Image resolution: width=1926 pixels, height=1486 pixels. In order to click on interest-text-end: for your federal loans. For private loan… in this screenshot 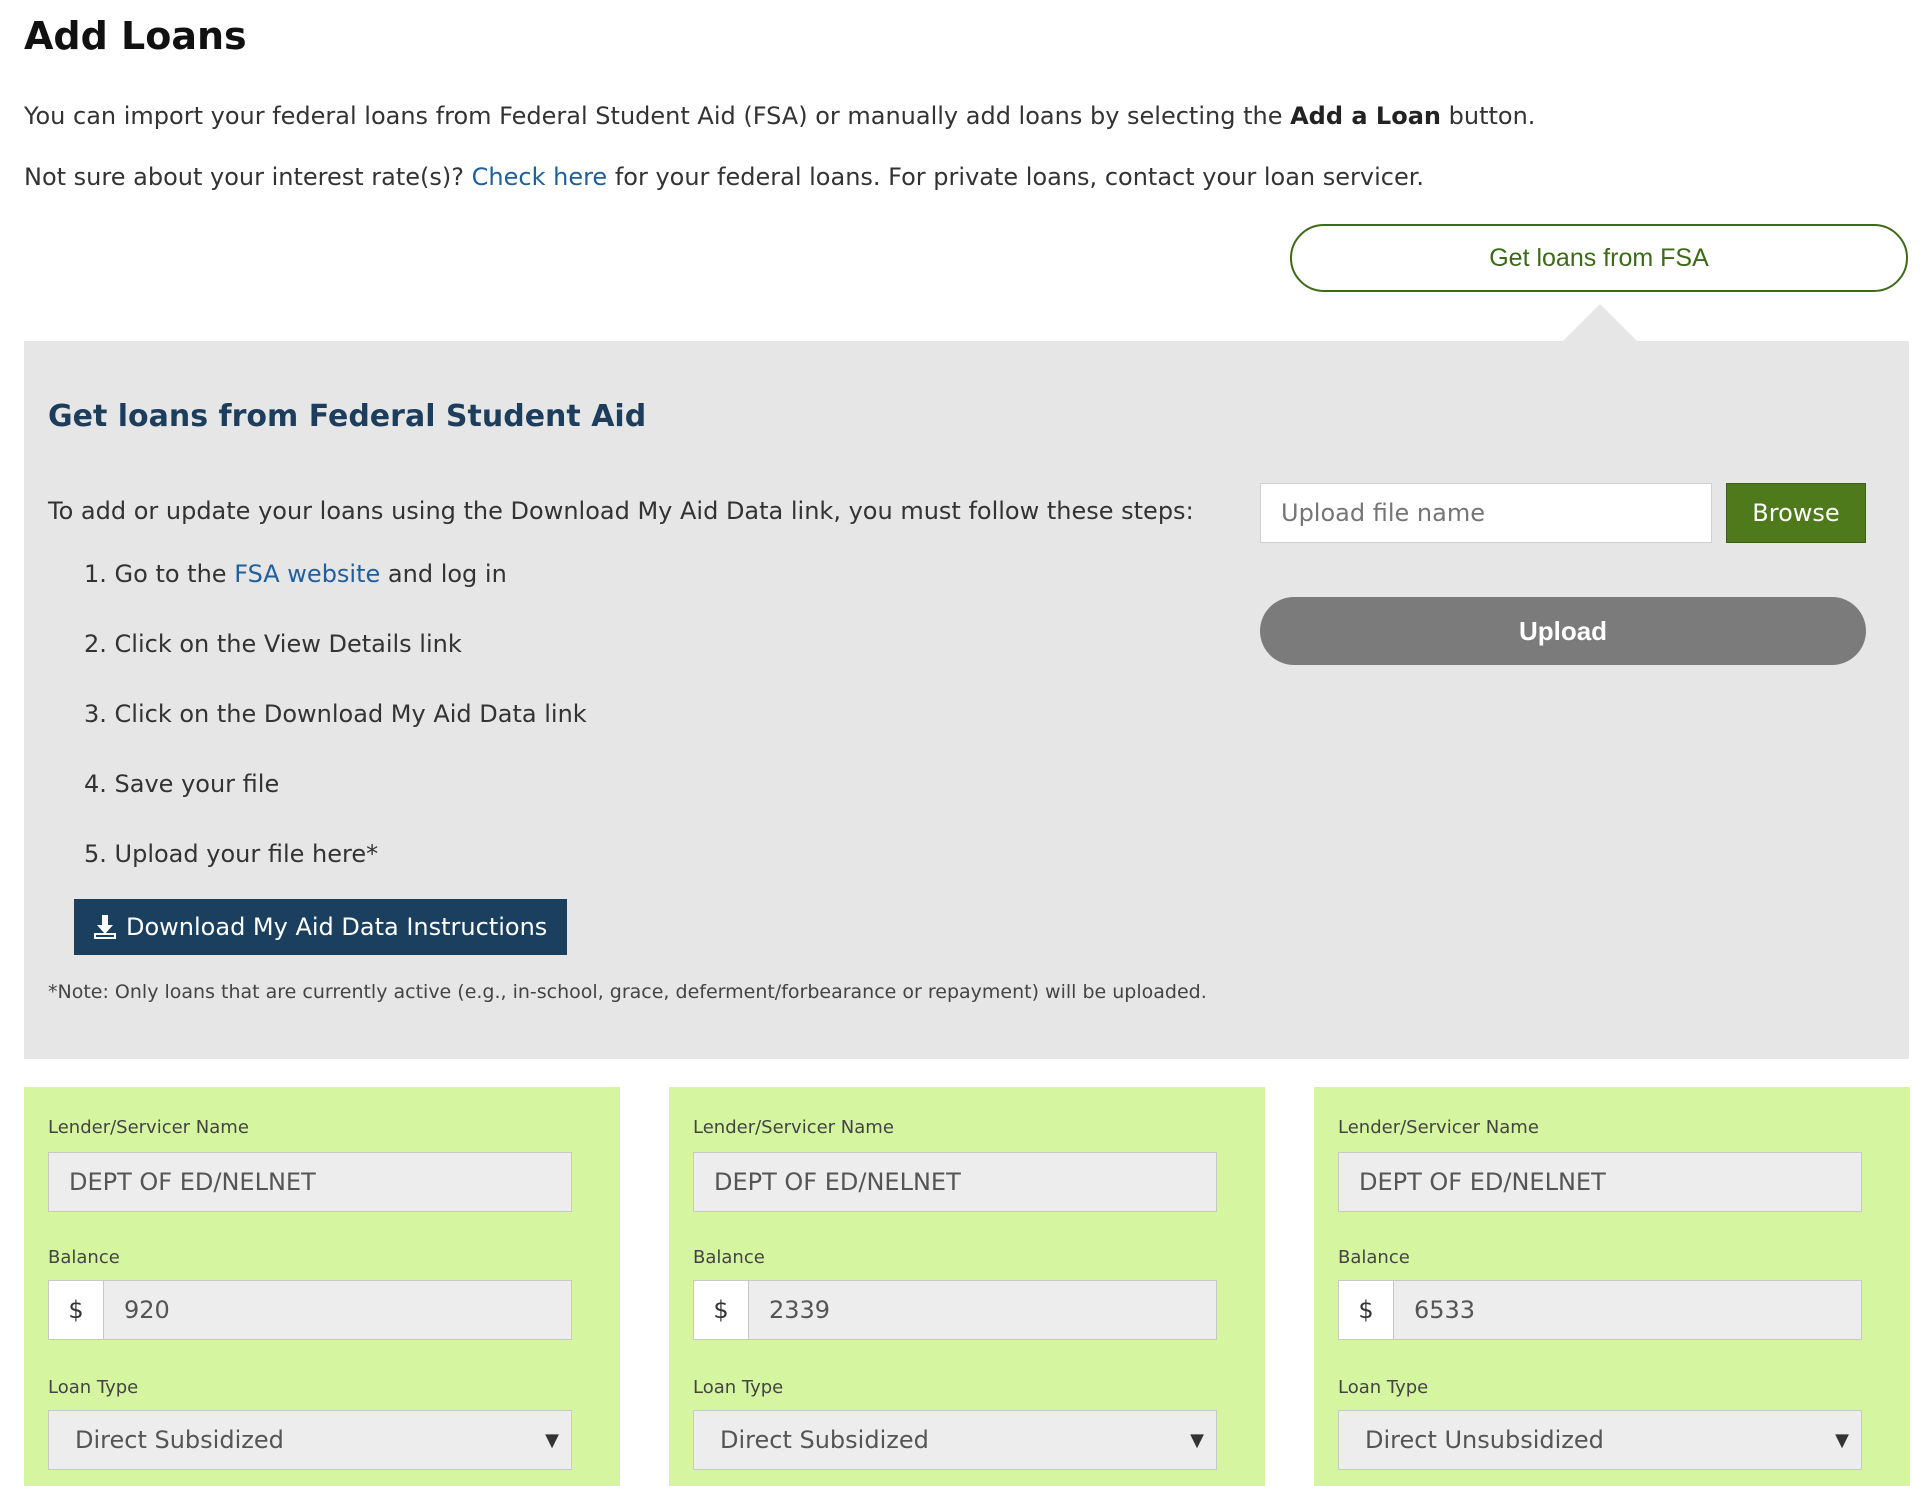, I will do `click(1016, 177)`.